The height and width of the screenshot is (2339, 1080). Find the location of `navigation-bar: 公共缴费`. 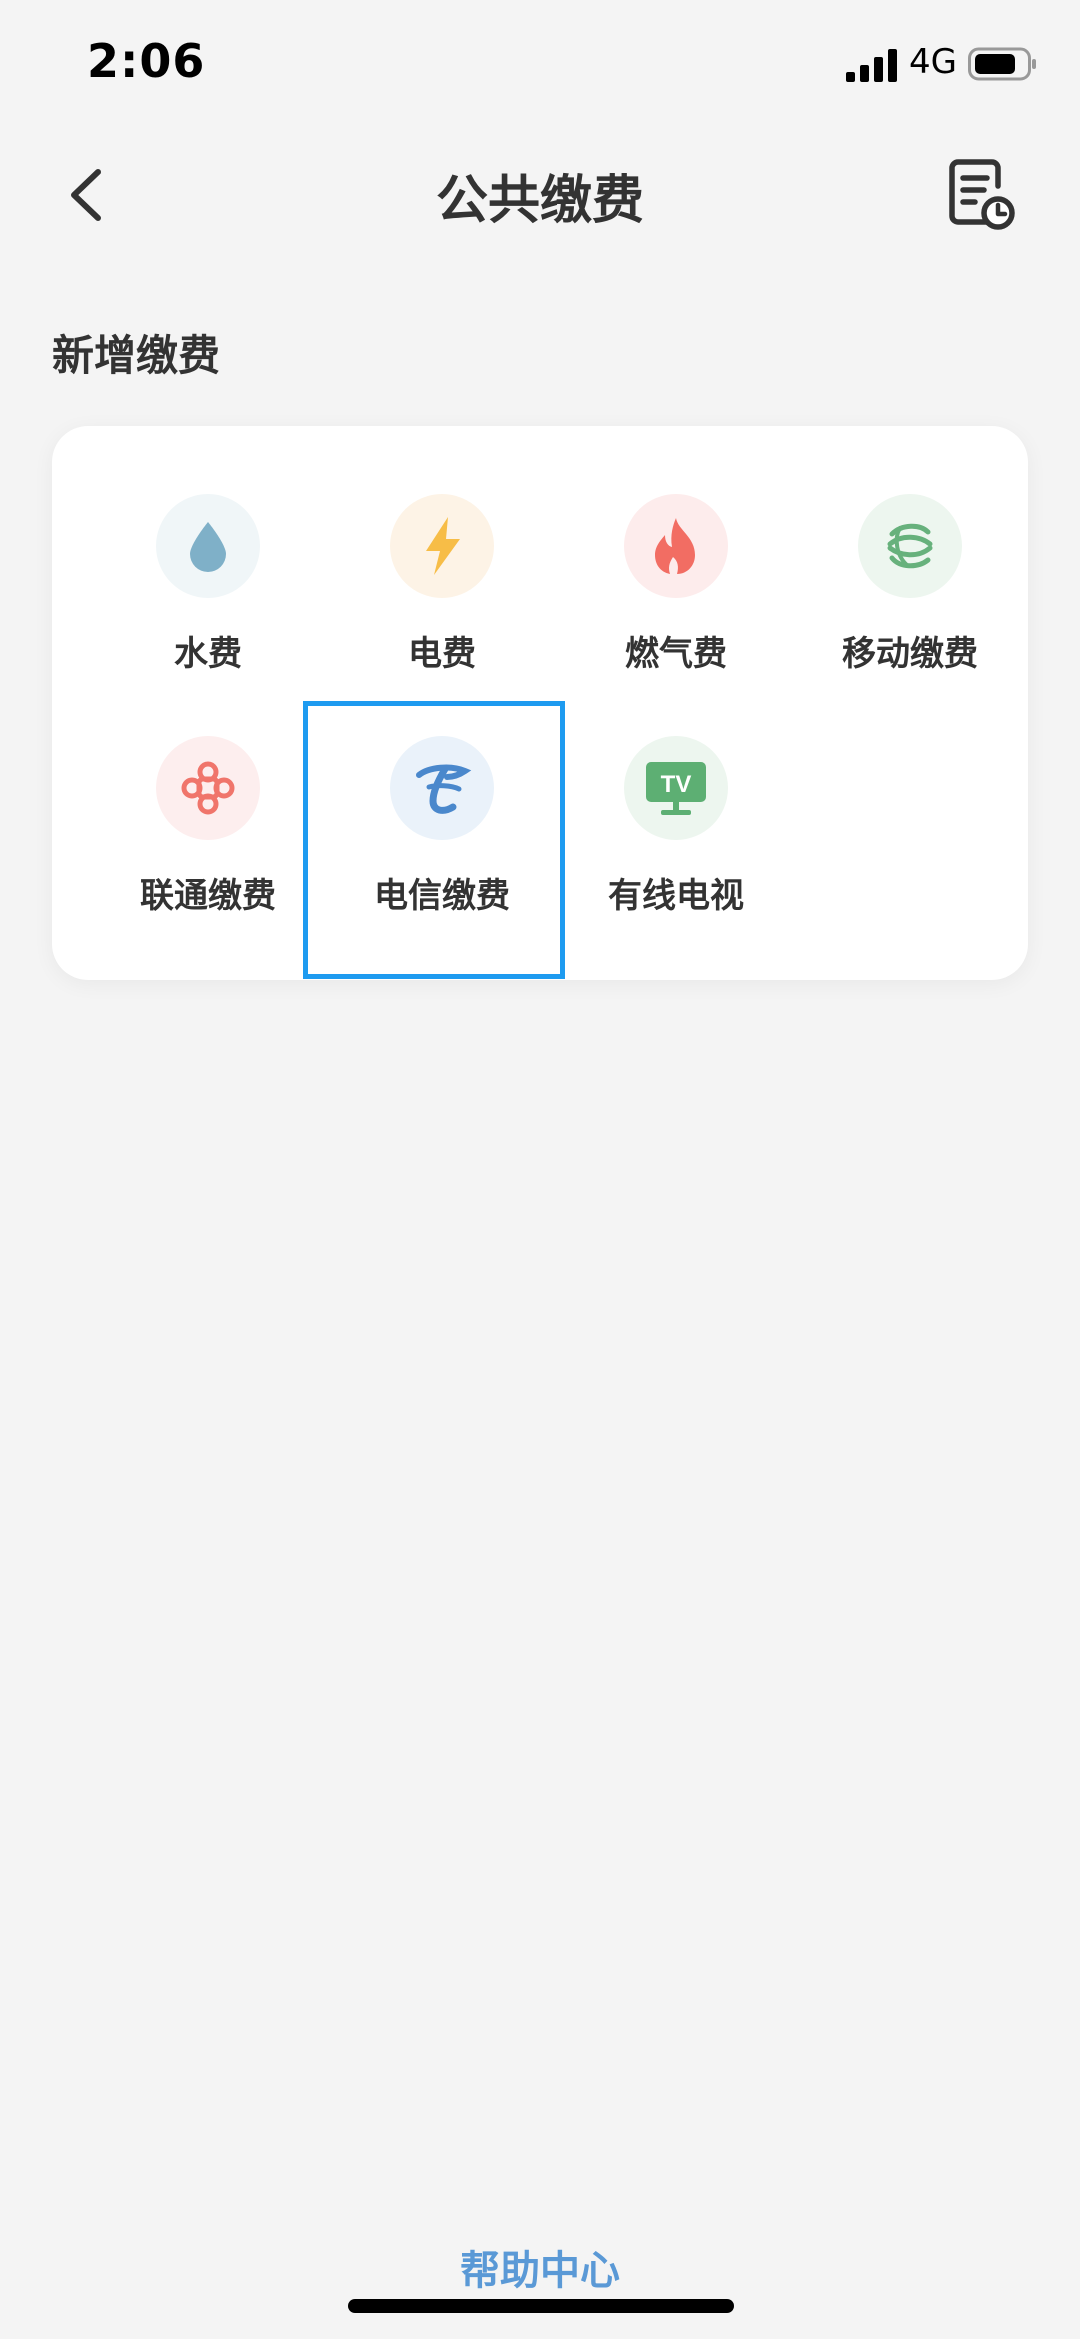

navigation-bar: 公共缴费 is located at coordinates (540, 195).